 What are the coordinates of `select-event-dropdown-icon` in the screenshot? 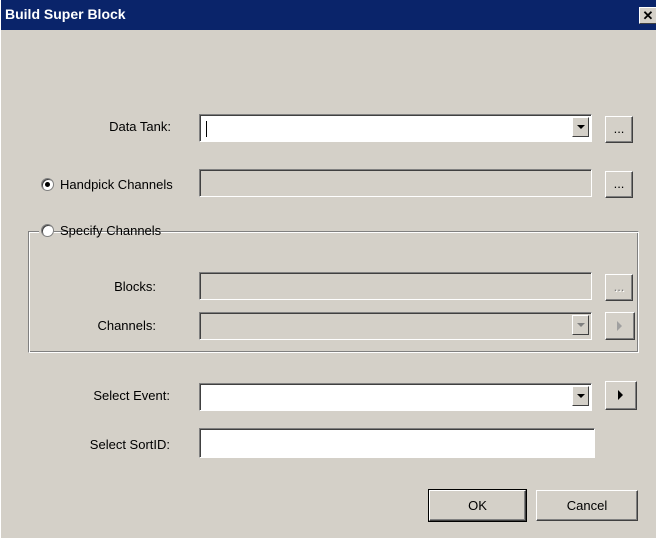 It's located at (580, 396).